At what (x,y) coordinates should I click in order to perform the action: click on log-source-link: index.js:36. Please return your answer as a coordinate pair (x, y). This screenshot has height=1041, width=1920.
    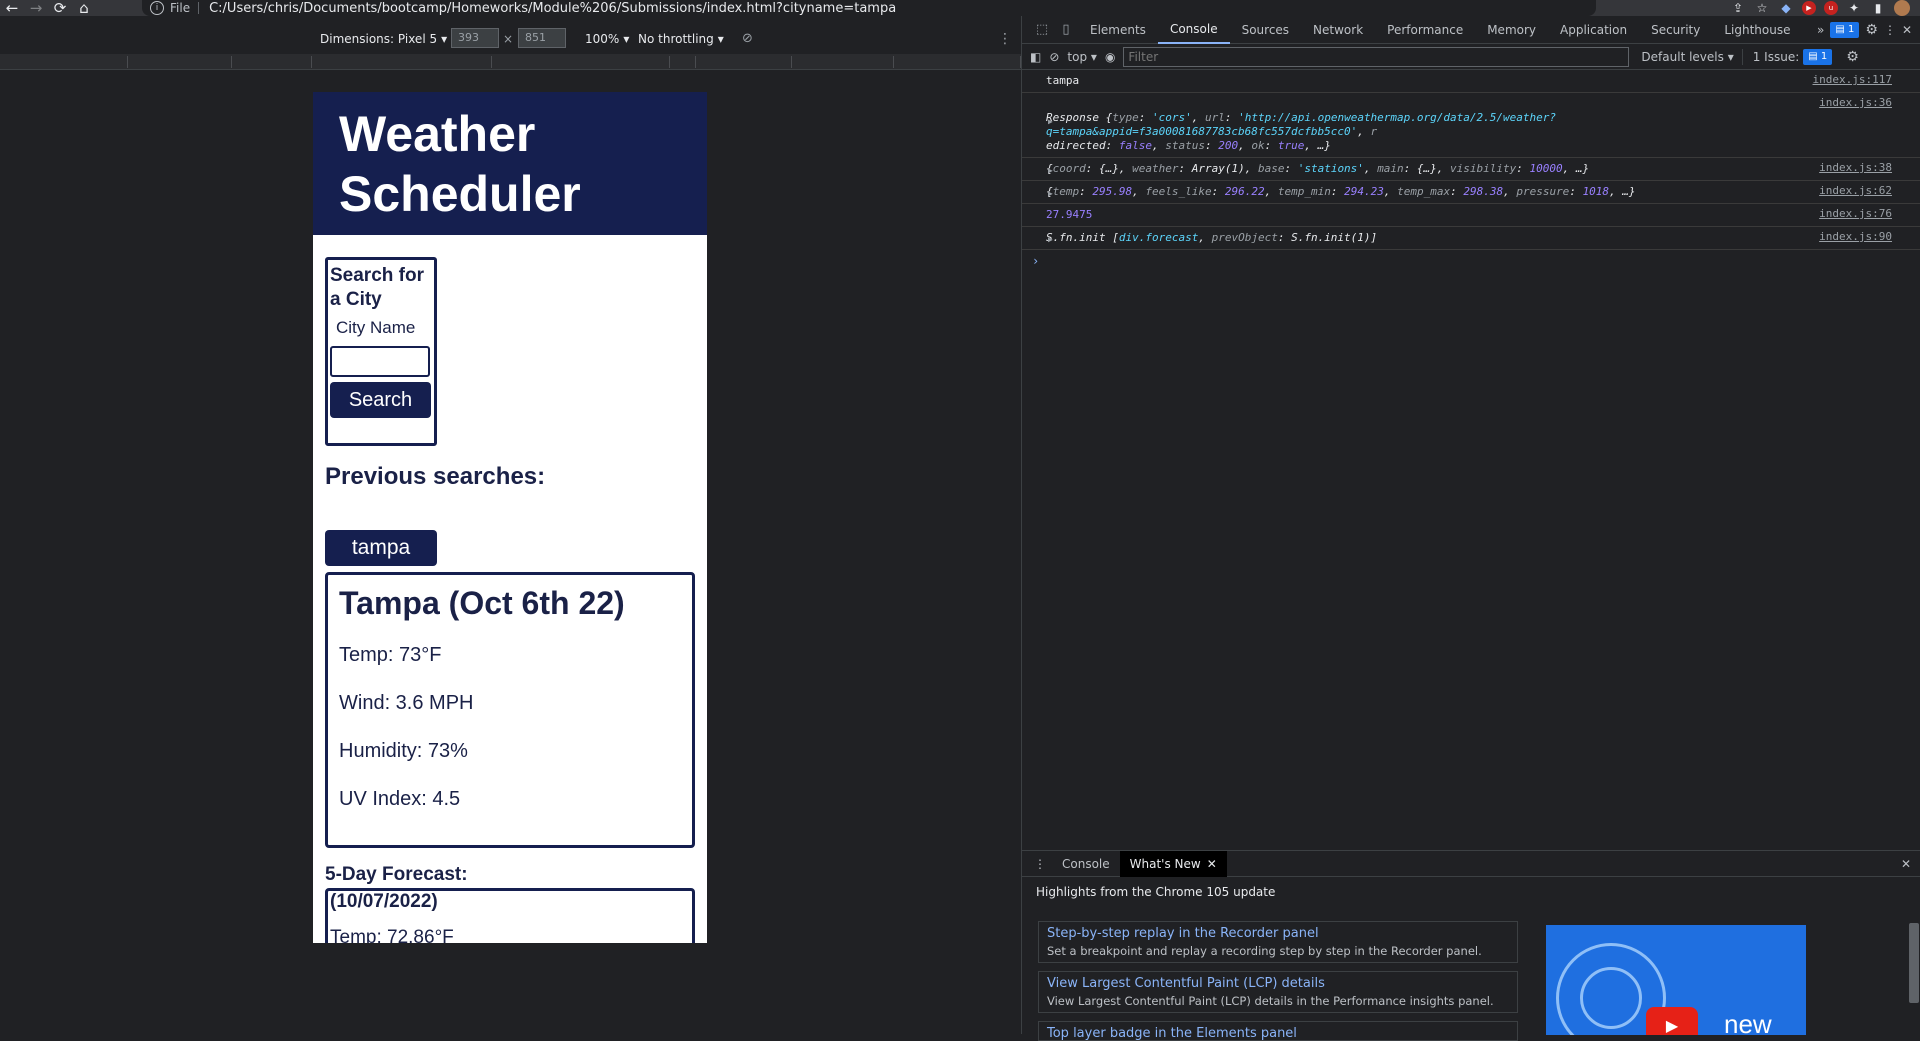
    Looking at the image, I should click on (1855, 103).